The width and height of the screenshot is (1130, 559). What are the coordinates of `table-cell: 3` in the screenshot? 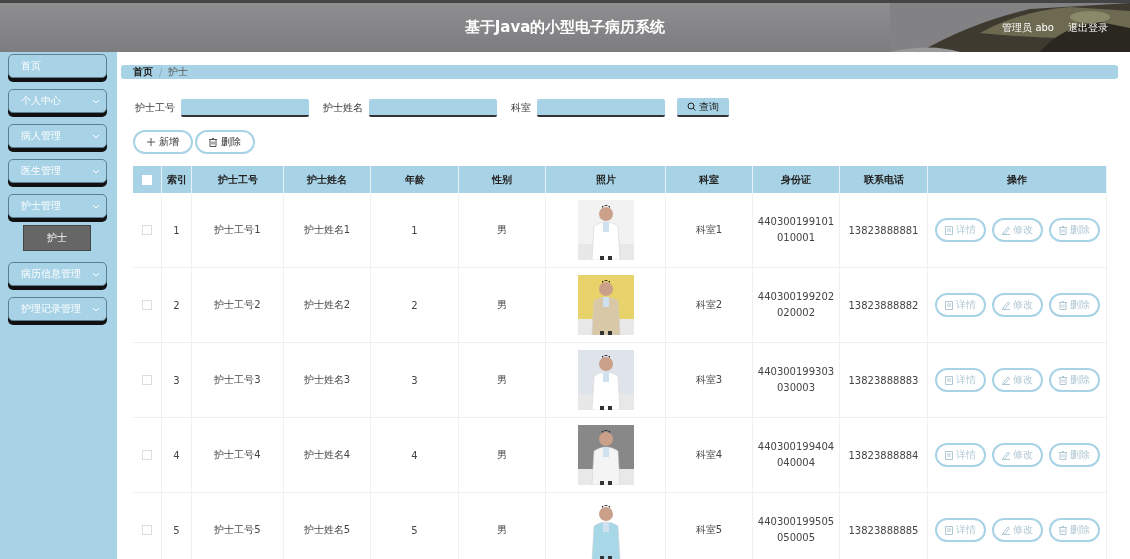 It's located at (414, 380).